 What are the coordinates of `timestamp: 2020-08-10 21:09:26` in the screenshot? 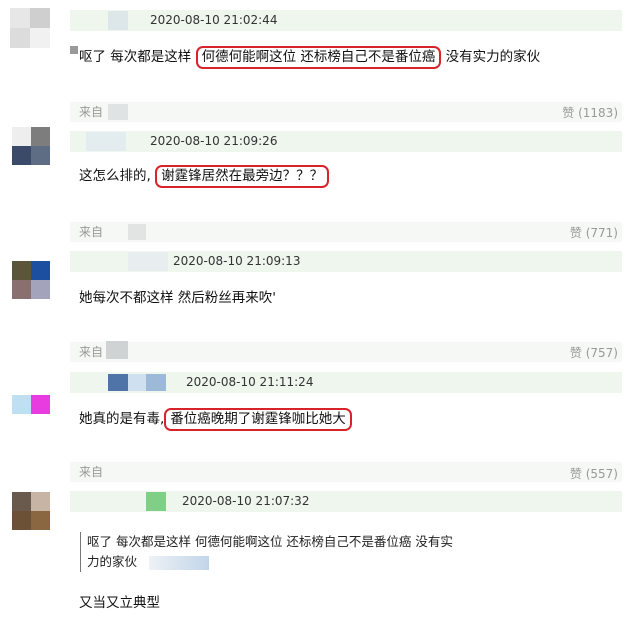 It's located at (214, 141).